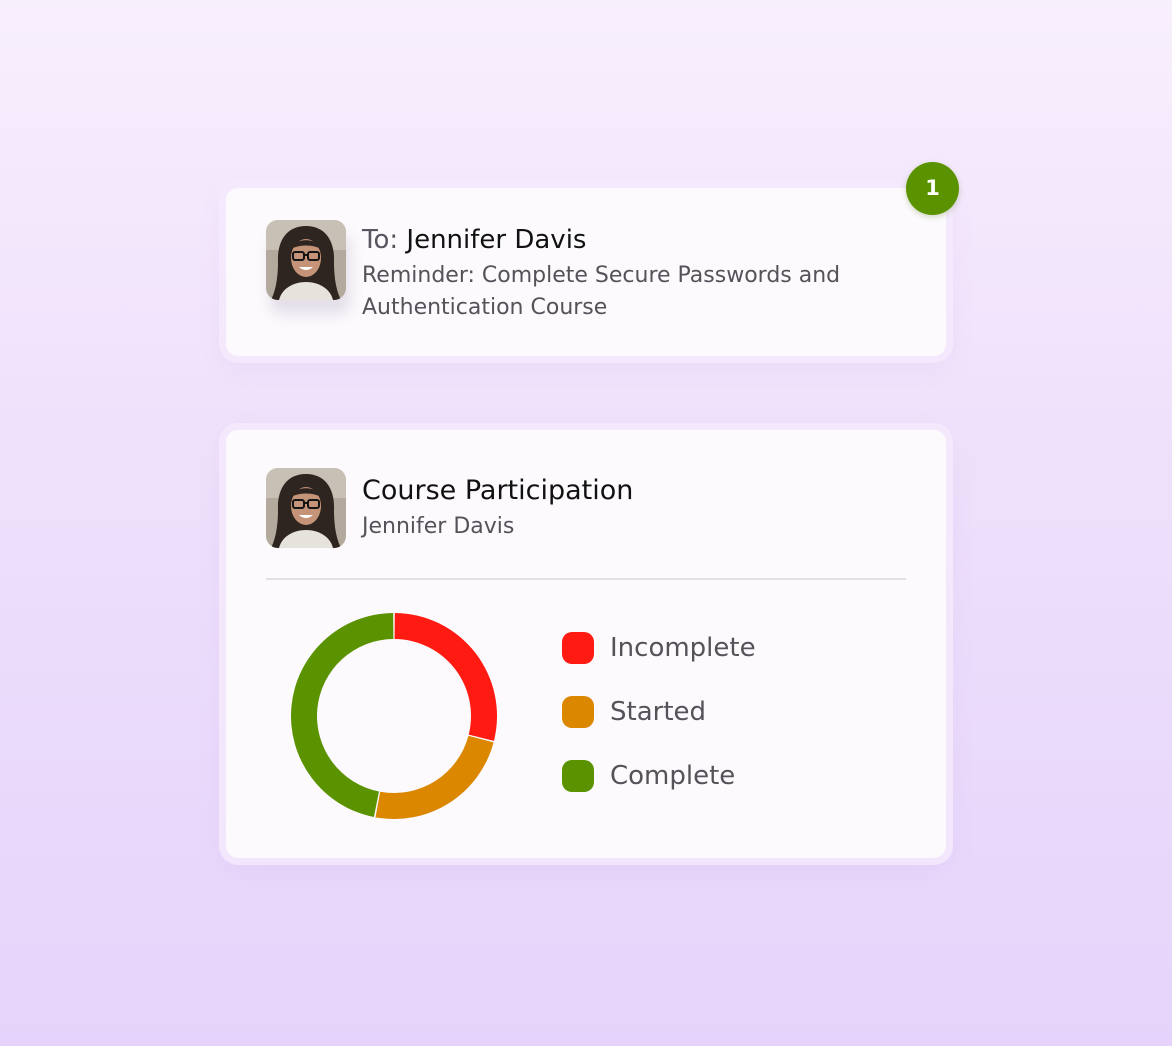  What do you see at coordinates (445, 677) in the screenshot?
I see `donut-slice-incomplete` at bounding box center [445, 677].